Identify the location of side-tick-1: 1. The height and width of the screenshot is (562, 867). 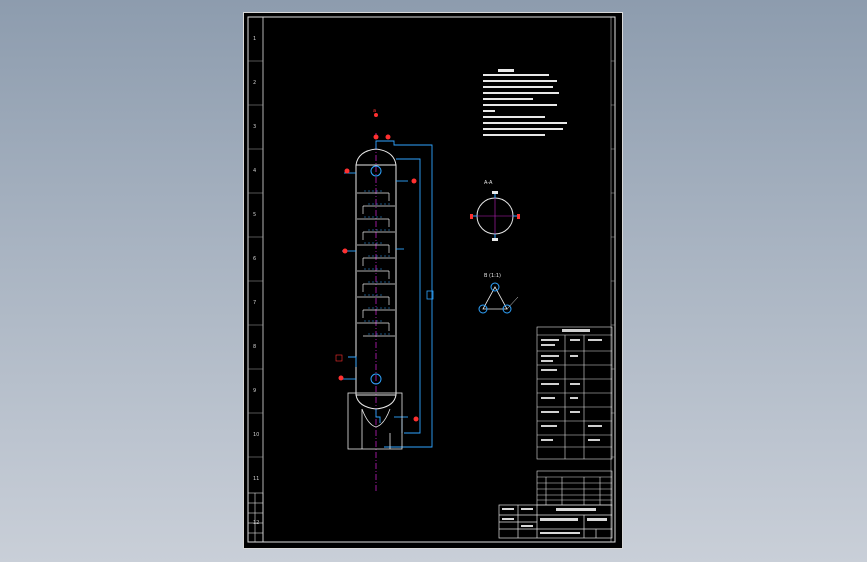
(255, 39).